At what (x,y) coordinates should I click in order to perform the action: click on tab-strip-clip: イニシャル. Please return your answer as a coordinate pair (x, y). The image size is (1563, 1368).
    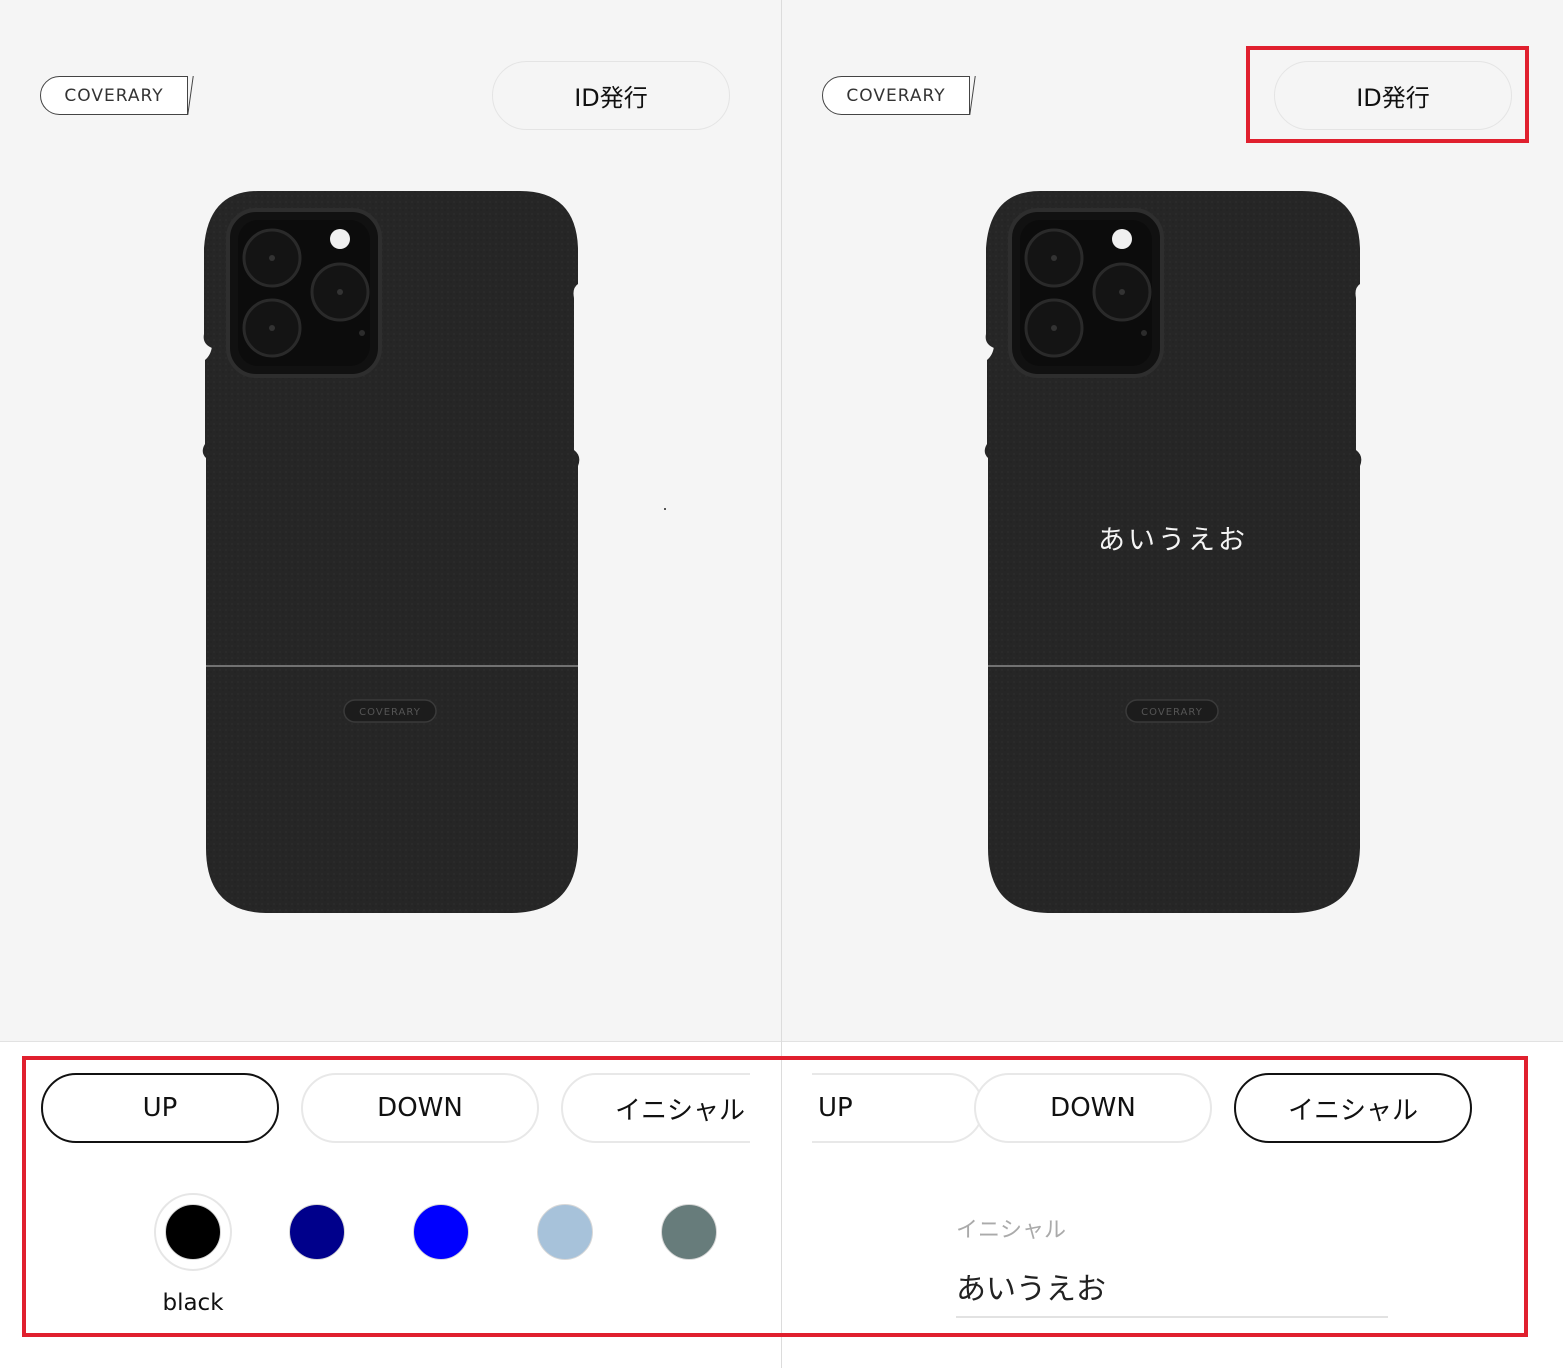
    Looking at the image, I should click on (645, 1110).